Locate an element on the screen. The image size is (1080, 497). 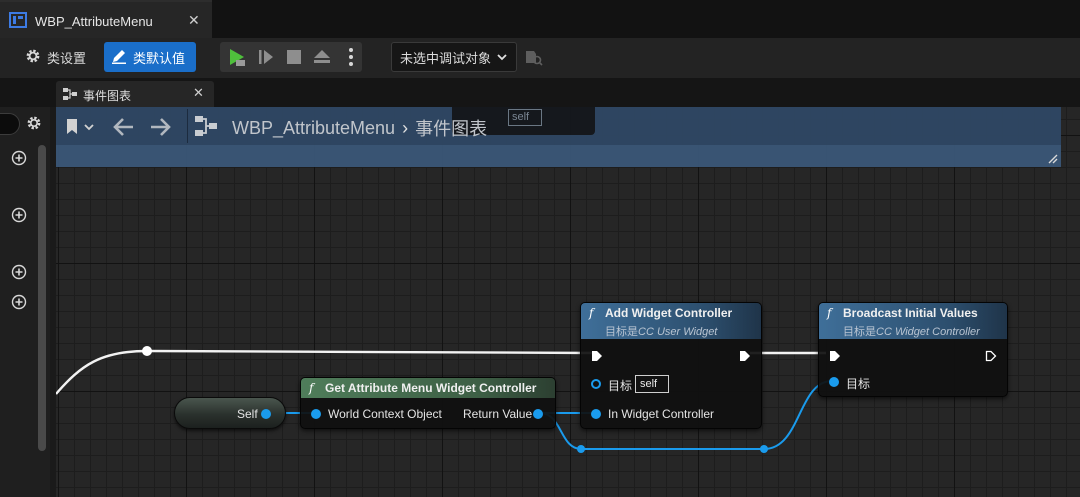
graph-tab-strip: 事件图表 ✕ is located at coordinates (540, 92).